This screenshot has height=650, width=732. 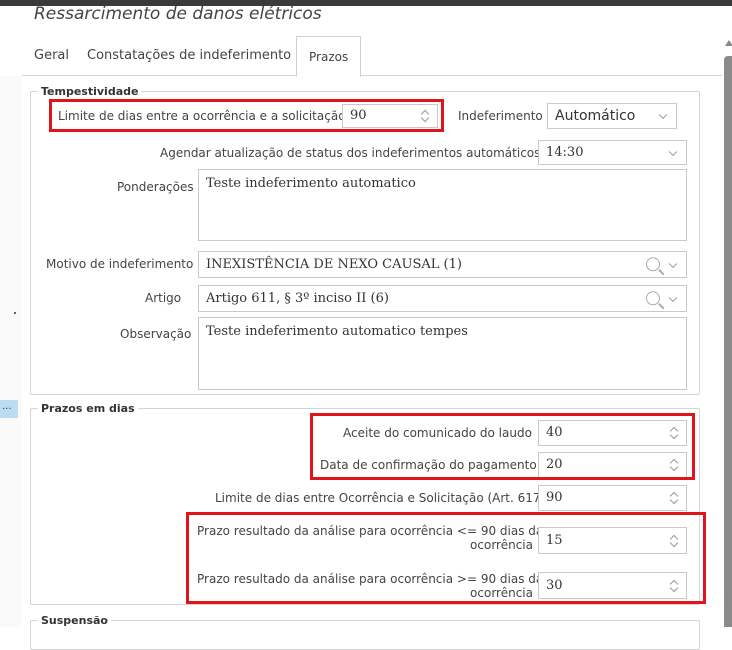 I want to click on left-panel-strip, so click(x=11, y=351).